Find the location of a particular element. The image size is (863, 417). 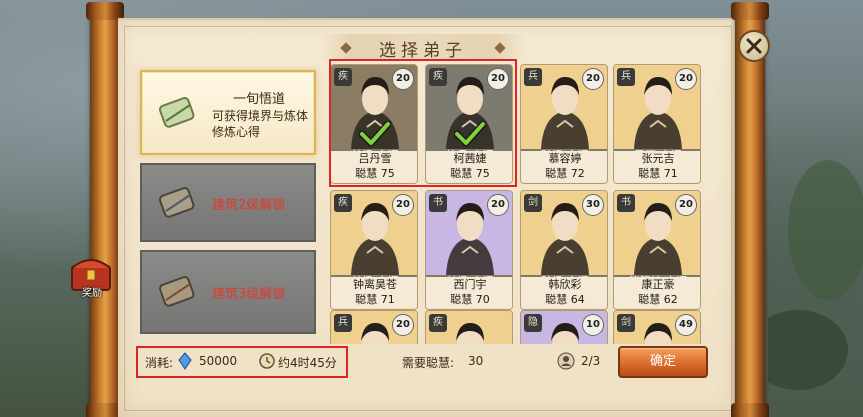

disciple-wisdom: 聪慧 72 is located at coordinates (564, 174).